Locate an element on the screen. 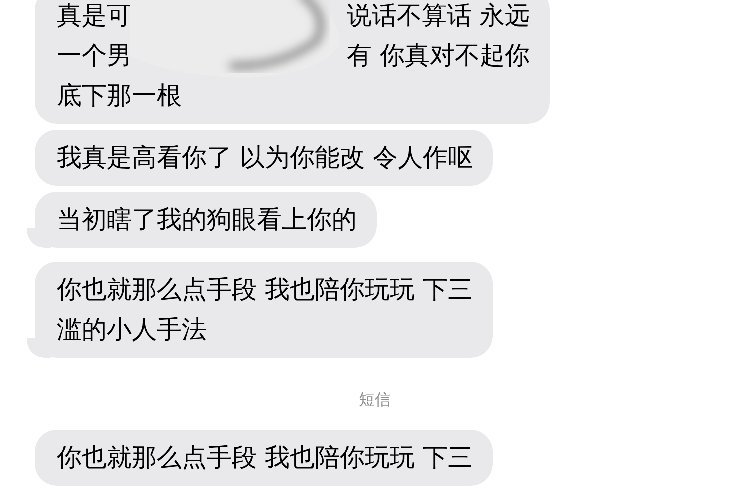  message-text: 一个男 is located at coordinates (94, 56).